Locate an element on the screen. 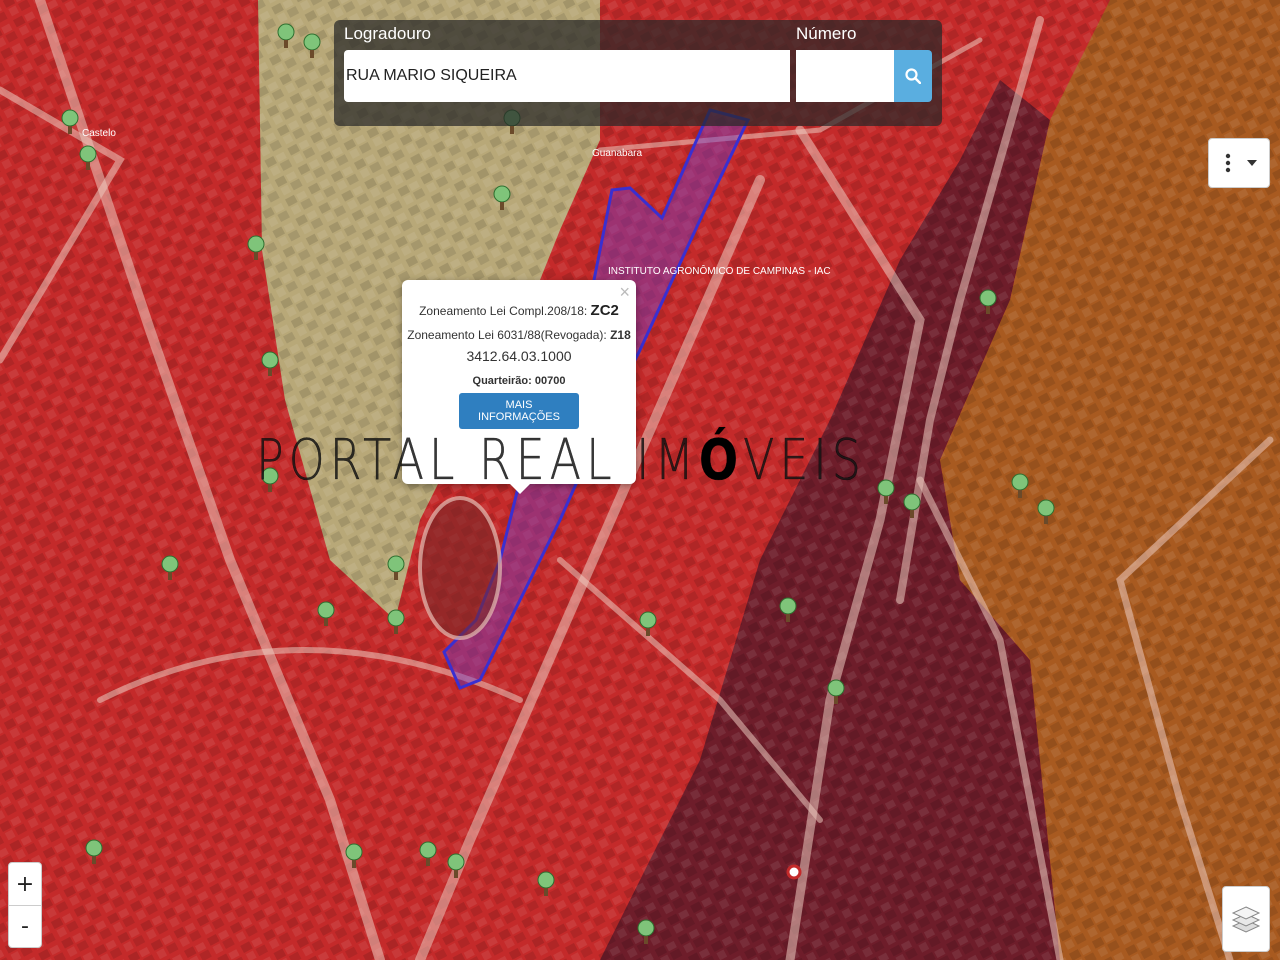 This screenshot has height=960, width=1280. close-icon: × is located at coordinates (624, 292).